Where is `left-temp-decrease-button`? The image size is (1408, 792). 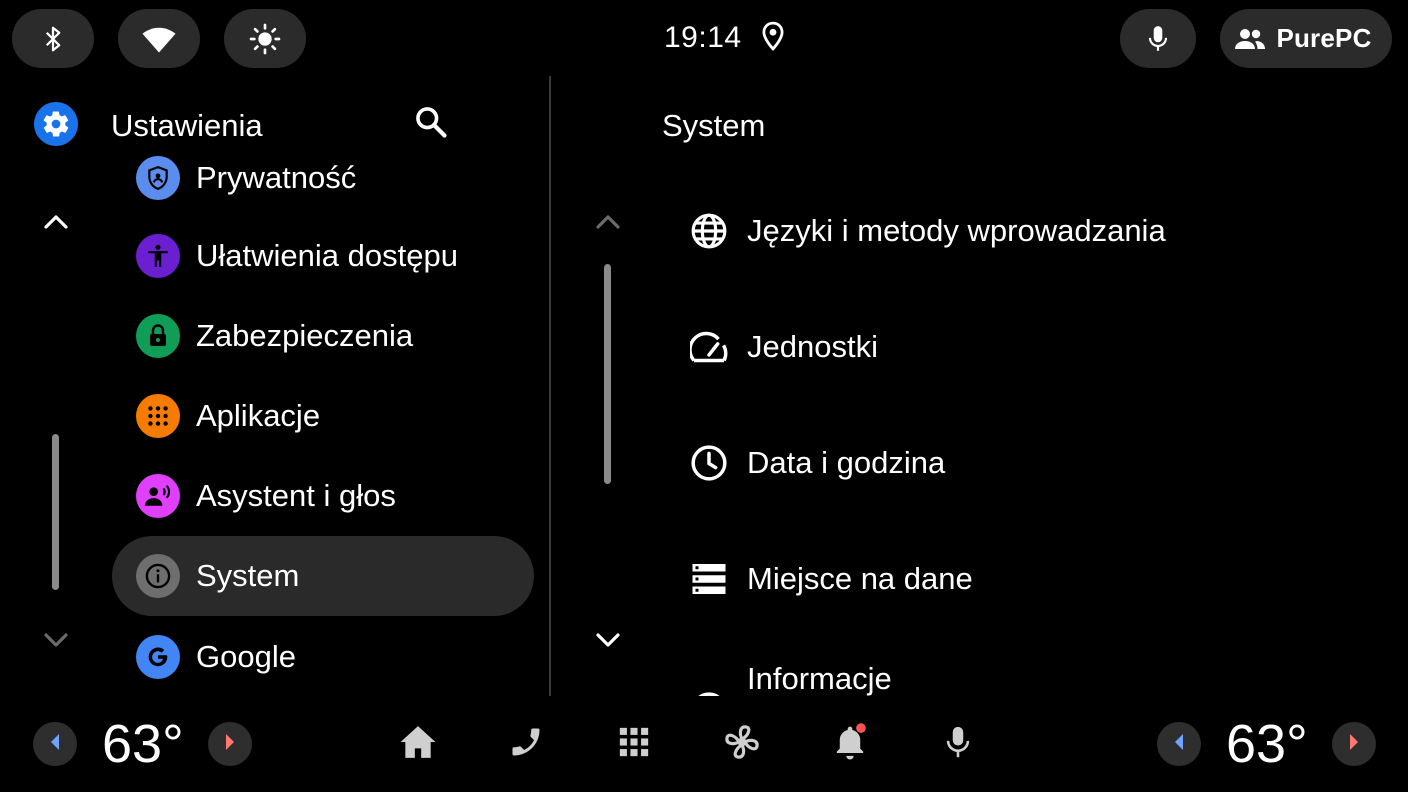 left-temp-decrease-button is located at coordinates (55, 744).